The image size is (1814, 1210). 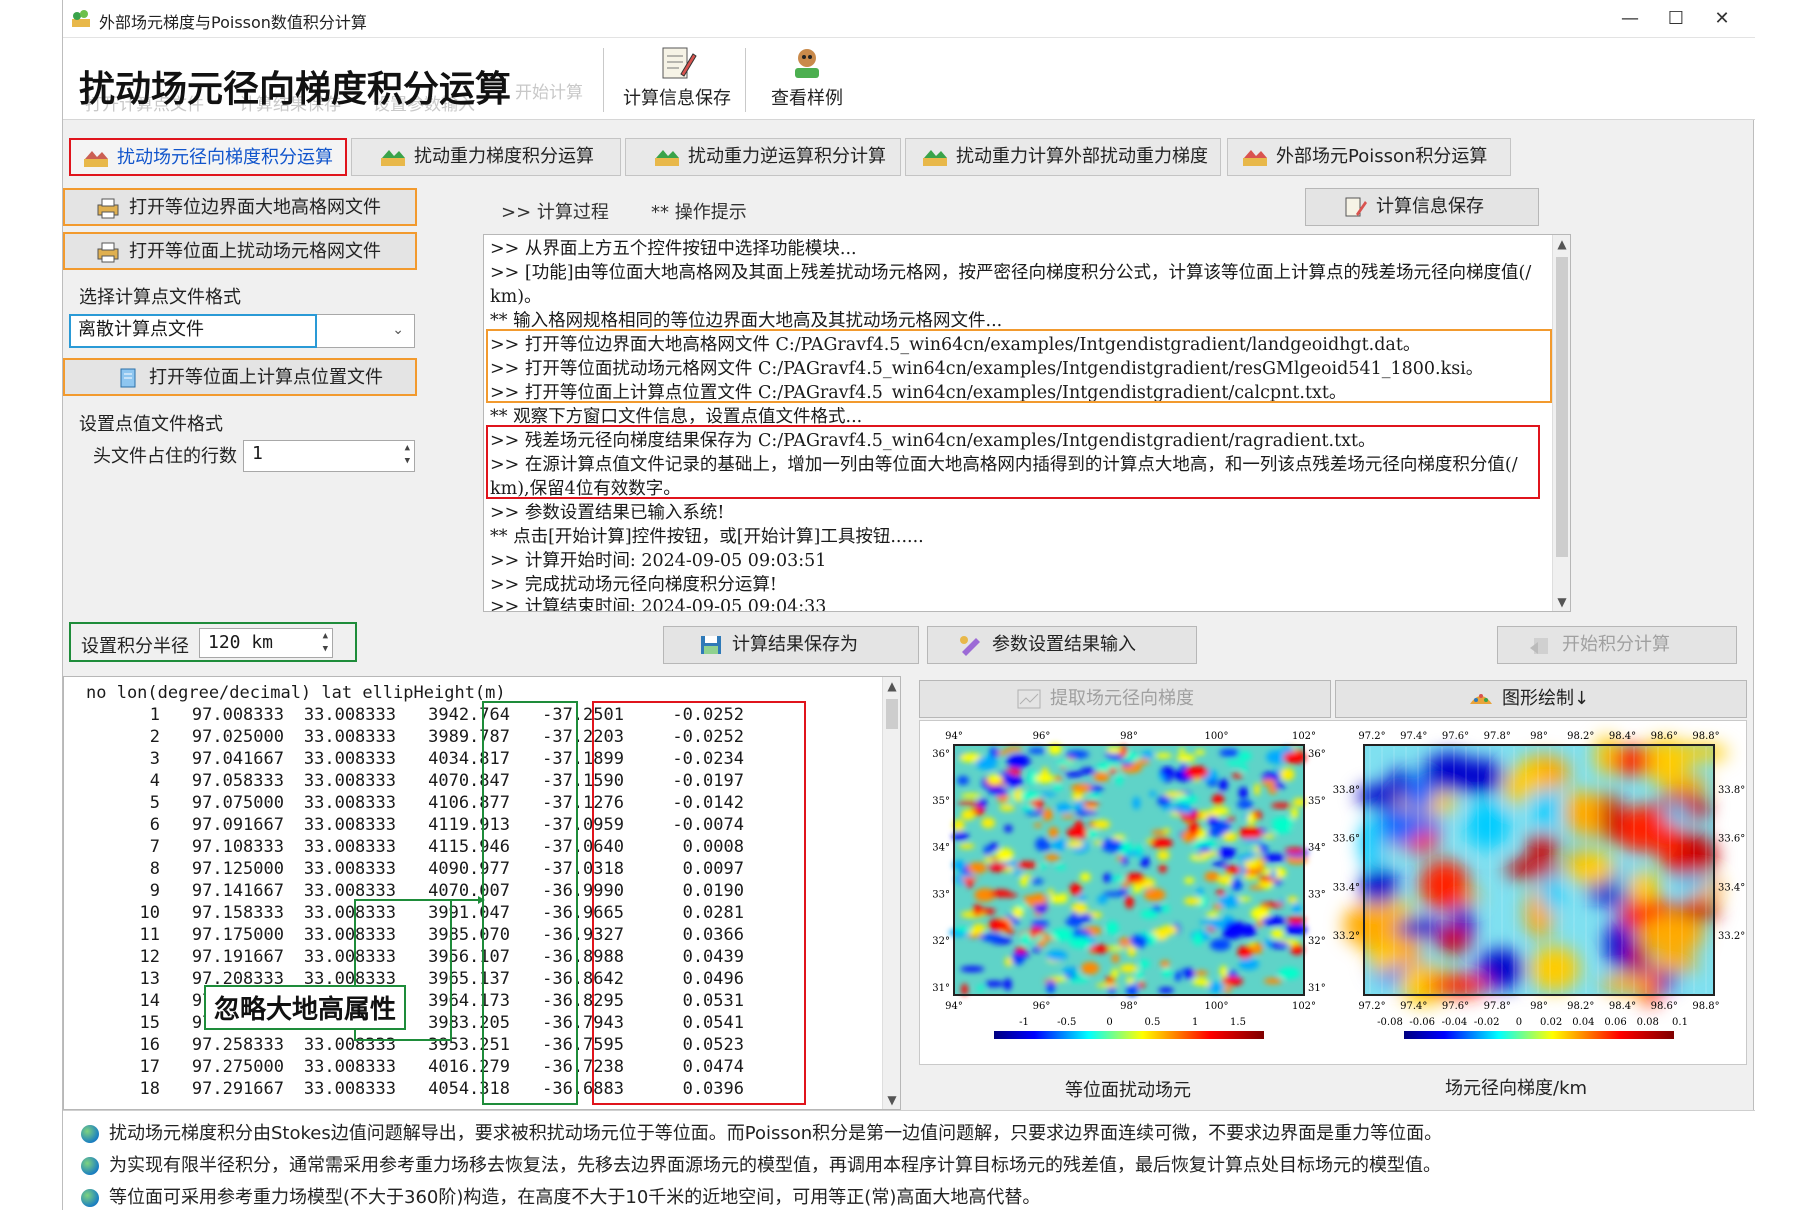 What do you see at coordinates (154, 825) in the screenshot?
I see `table-cell: 6` at bounding box center [154, 825].